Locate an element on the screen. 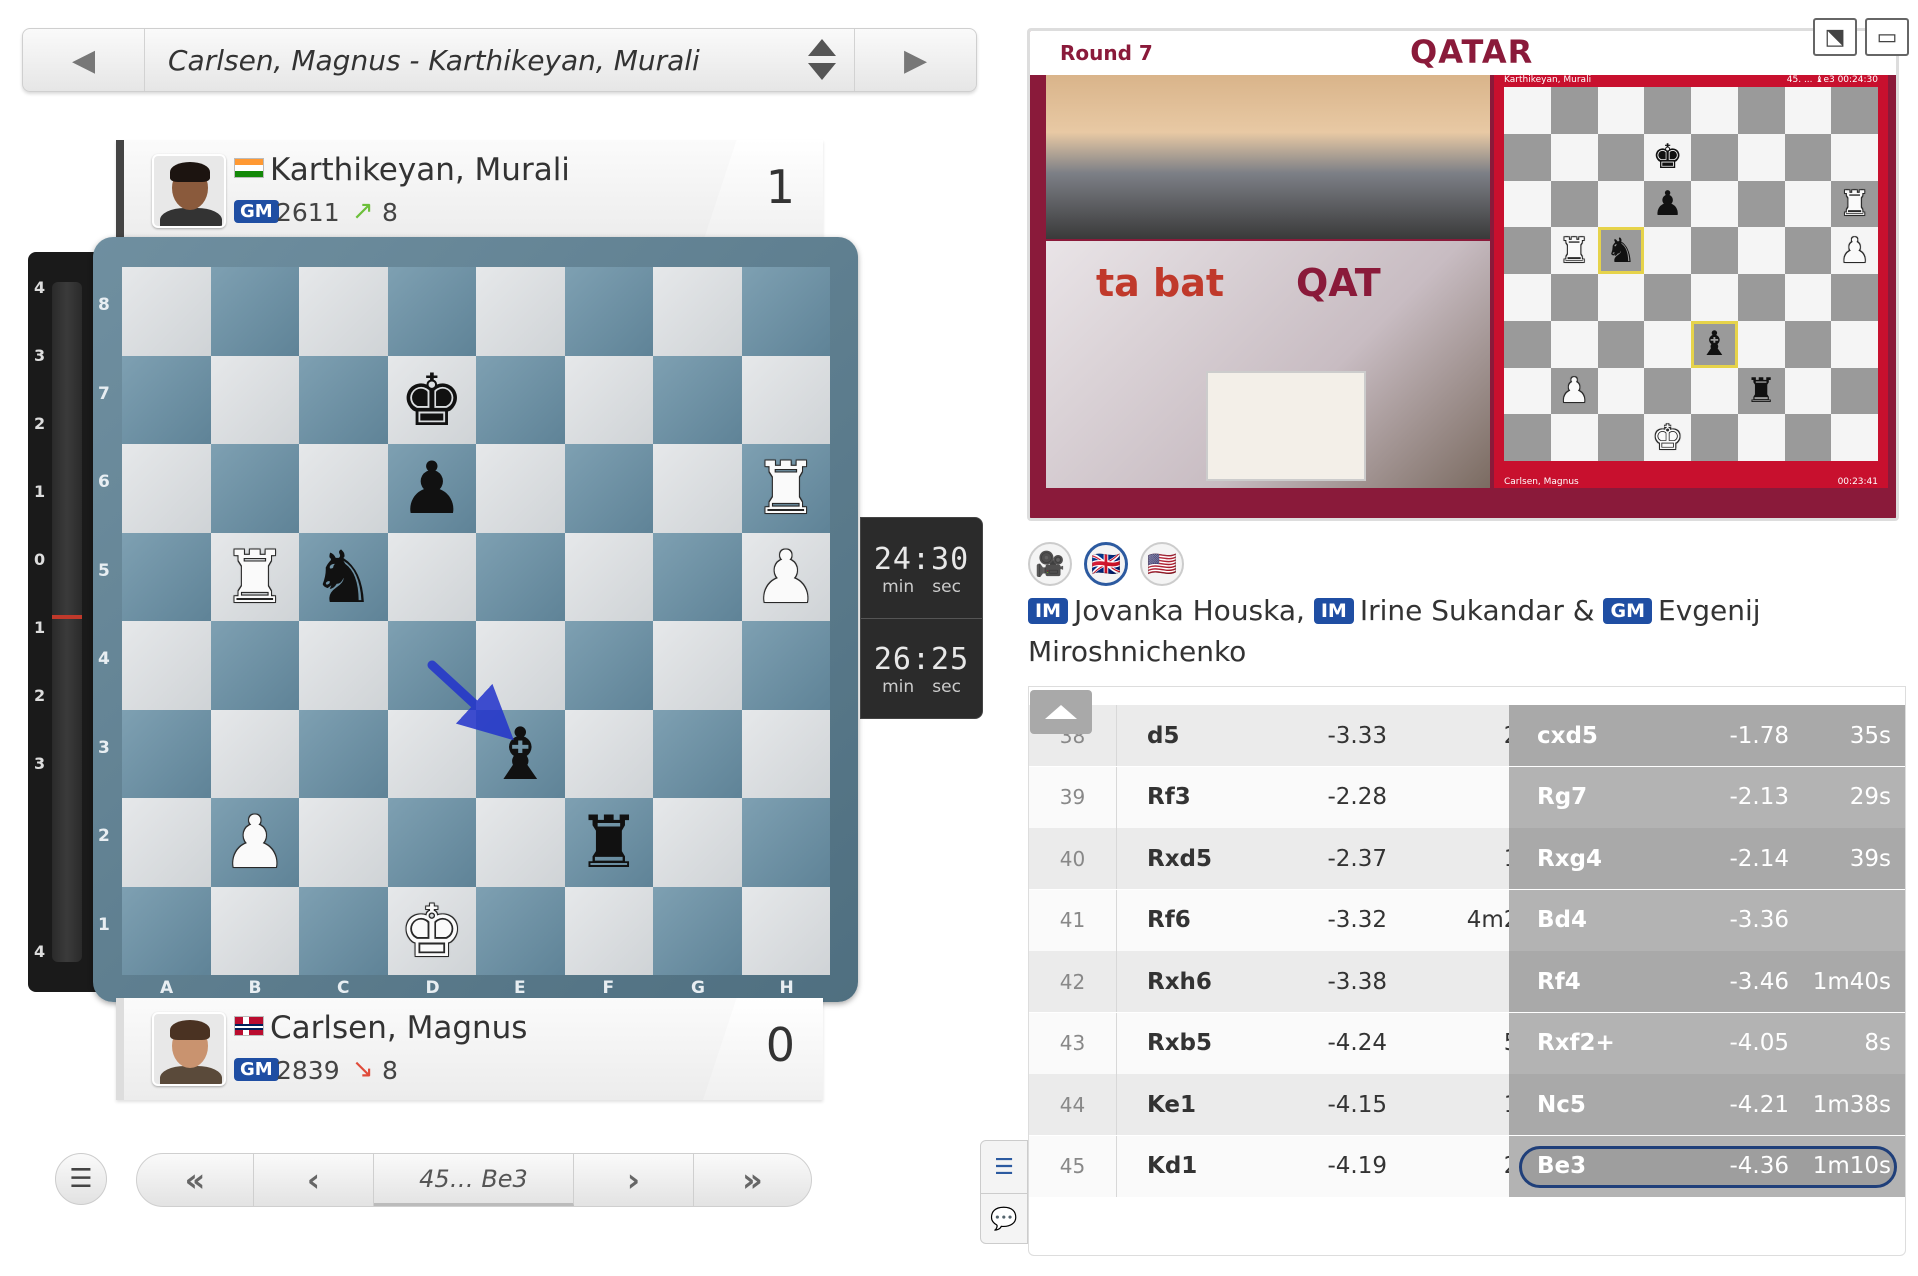  move-row: 45Kd1-4.1923sBe3-4.361m10s is located at coordinates (1467, 1166).